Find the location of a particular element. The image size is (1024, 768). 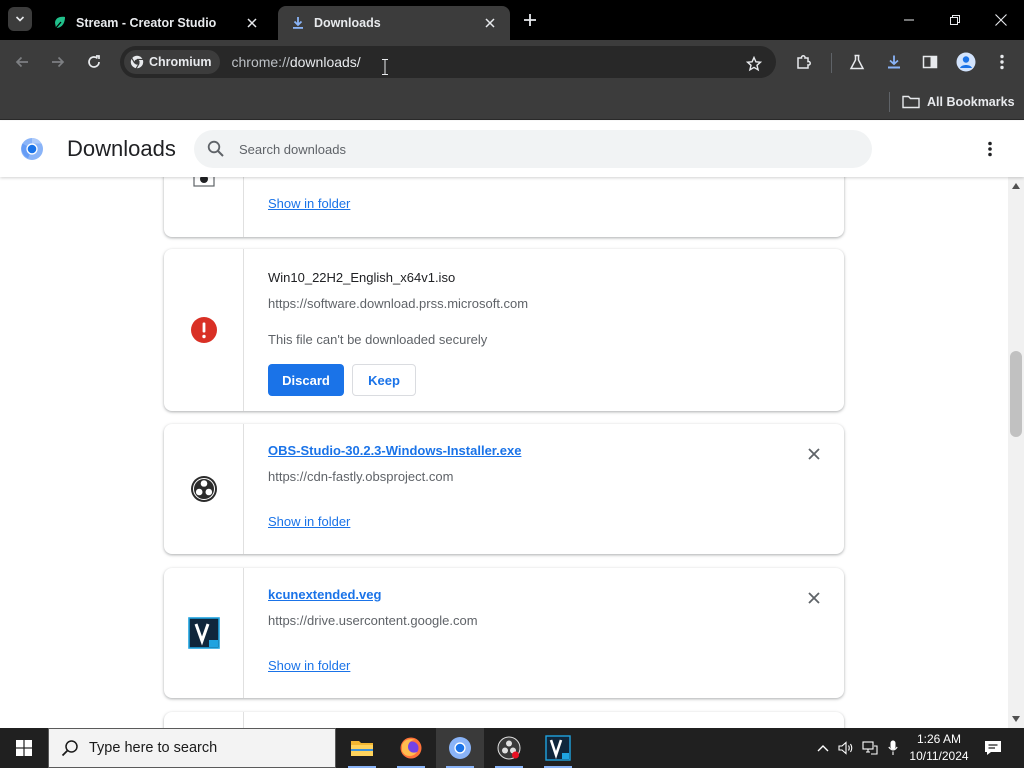

site-chip-label: Chromium is located at coordinates (180, 62).